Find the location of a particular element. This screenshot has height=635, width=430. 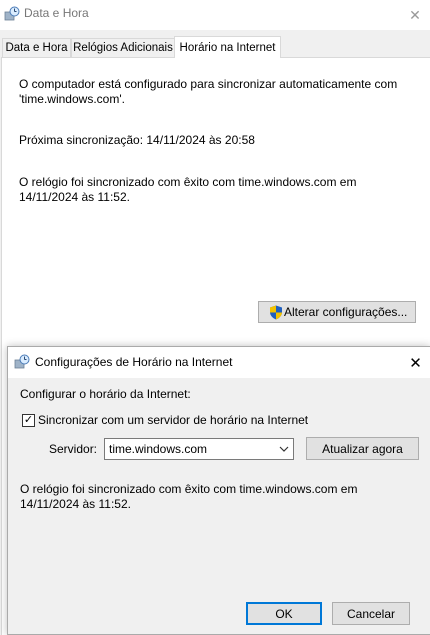

dialog-title: Configurações de Horário na Internet is located at coordinates (134, 362).